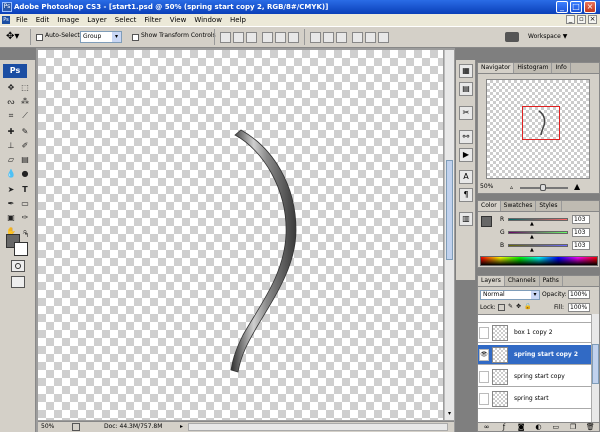 The height and width of the screenshot is (432, 600). I want to click on type-tool-icon: T, so click(25, 190).